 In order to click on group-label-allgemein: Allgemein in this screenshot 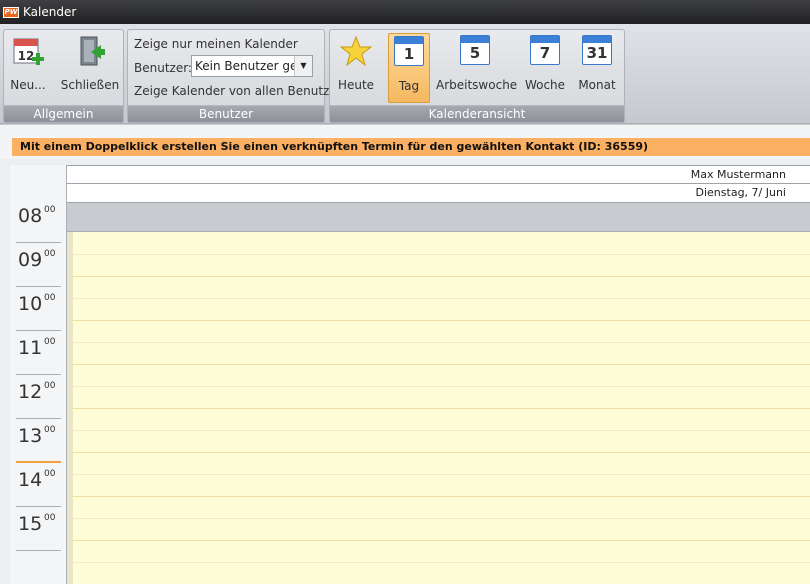, I will do `click(63, 113)`.